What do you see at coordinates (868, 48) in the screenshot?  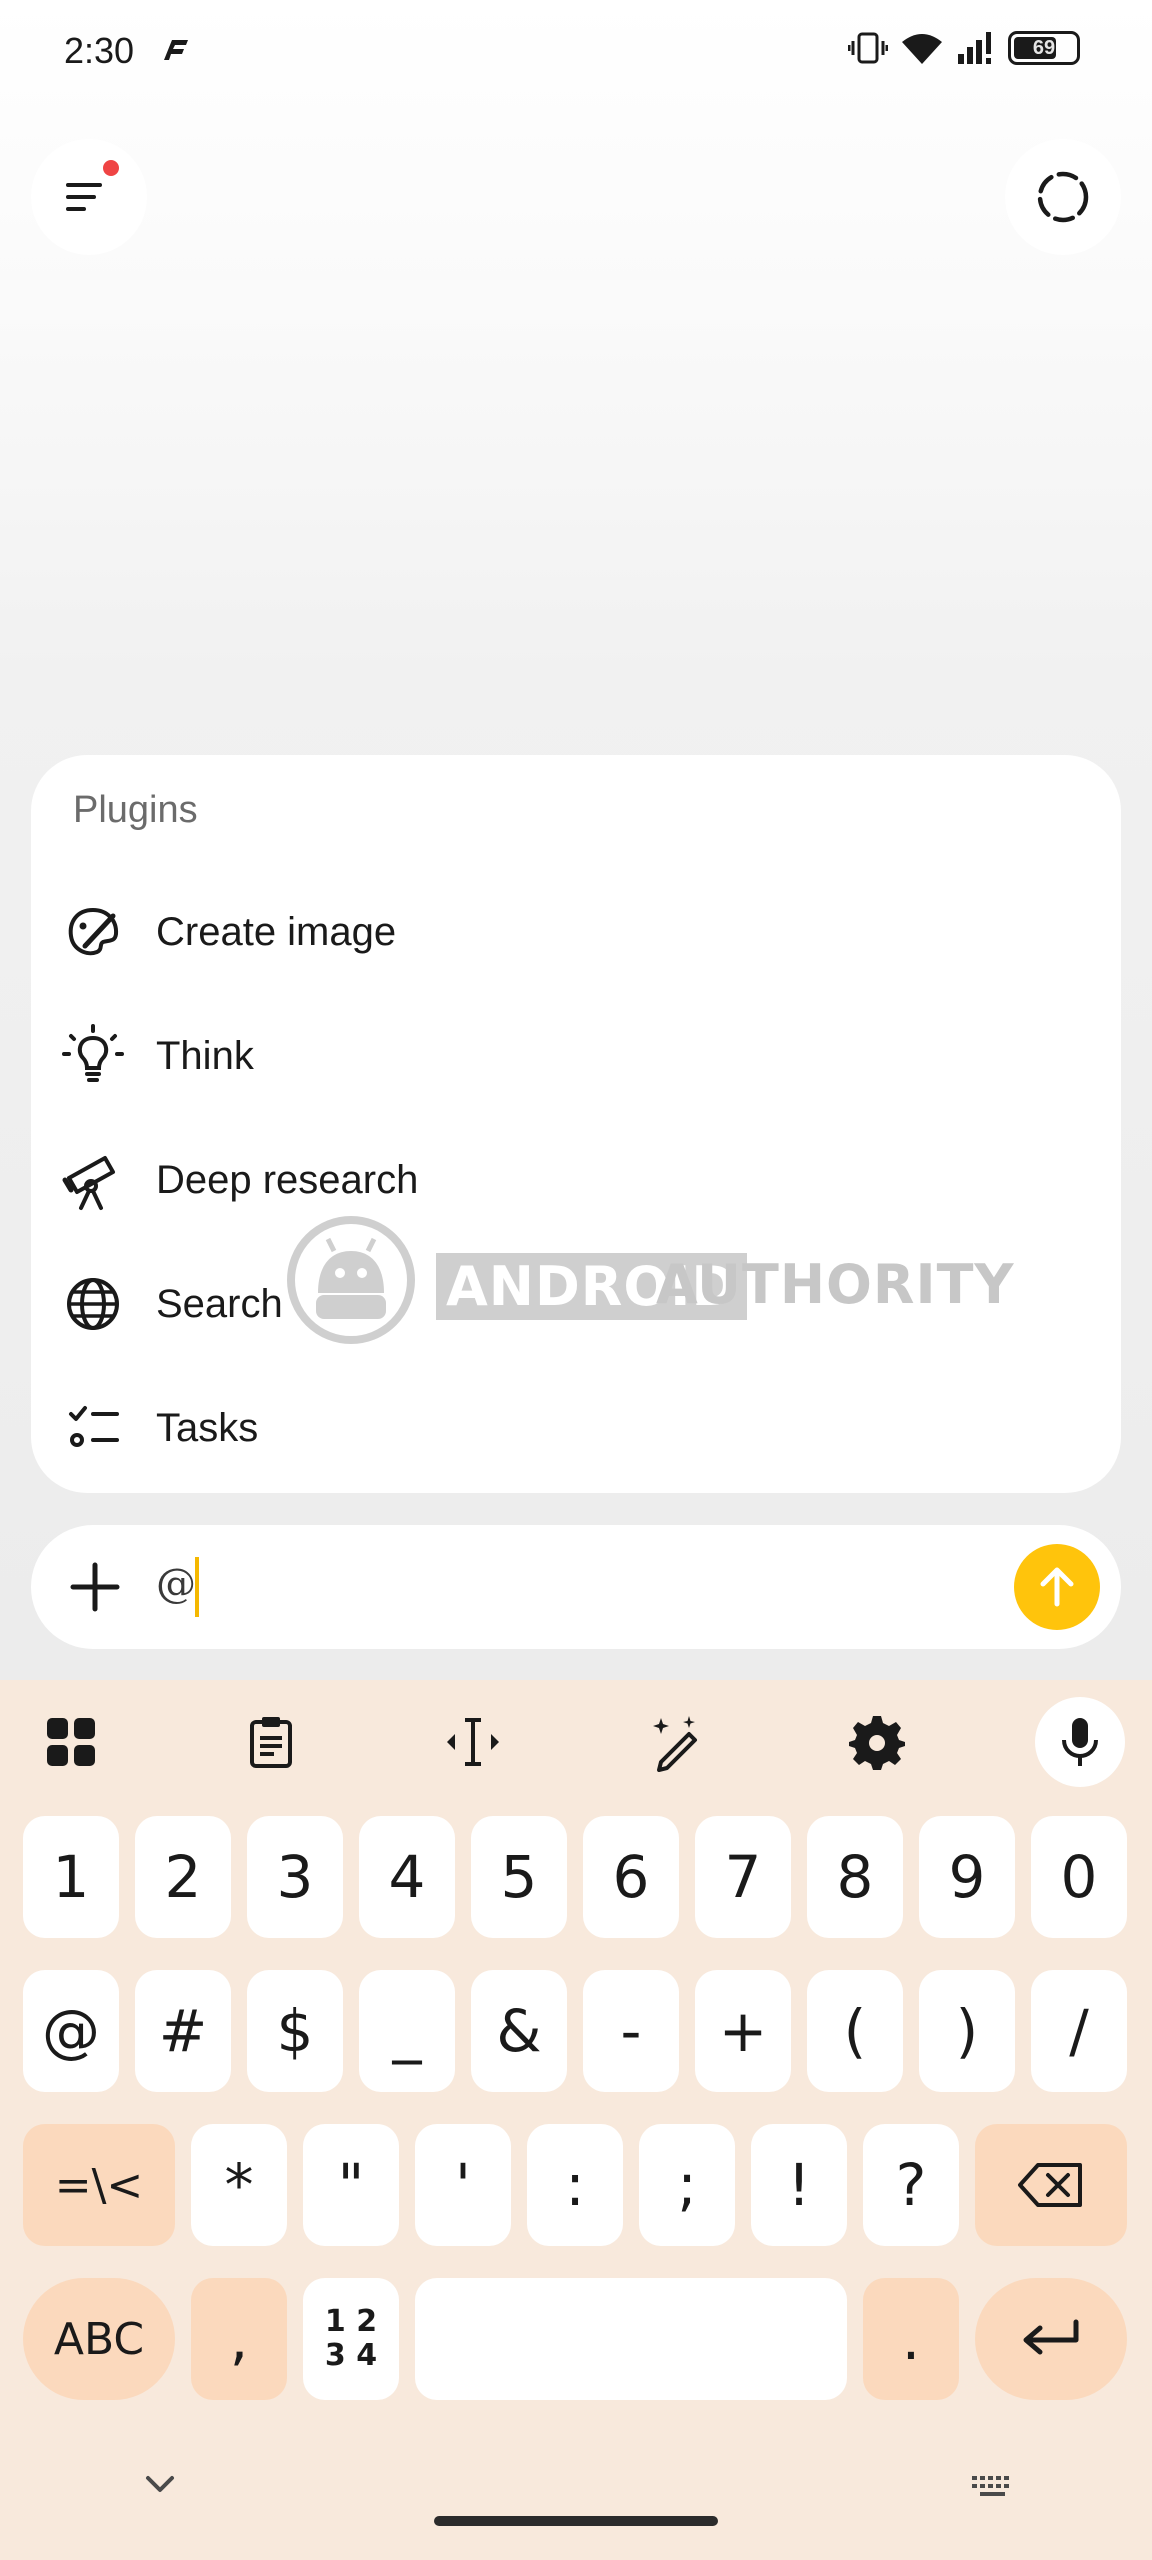 I see `vibrate-icon` at bounding box center [868, 48].